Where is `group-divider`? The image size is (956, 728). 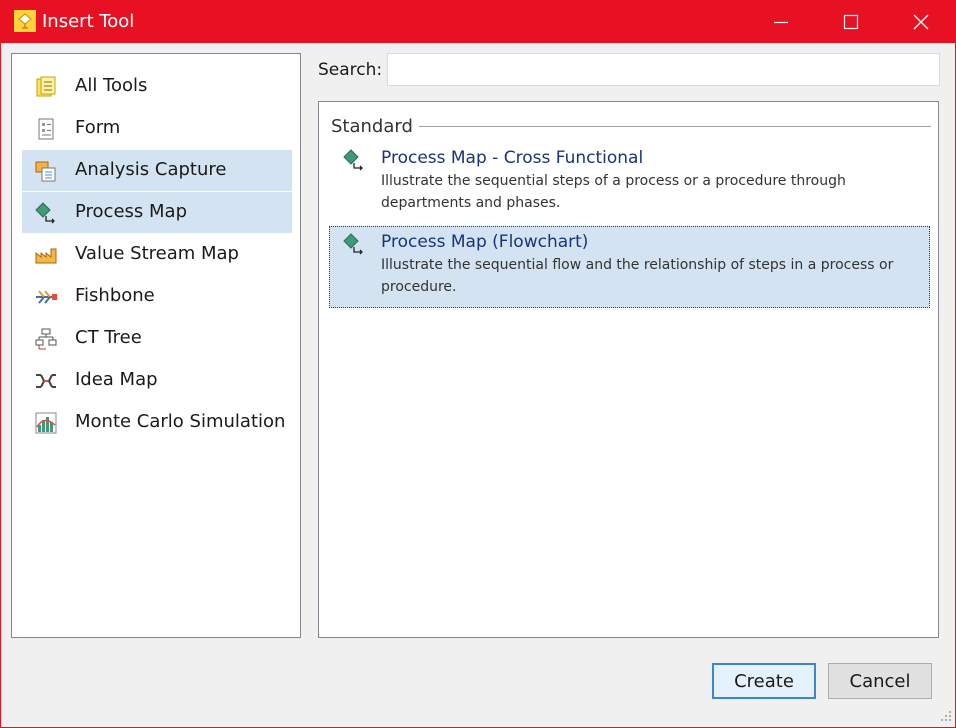 group-divider is located at coordinates (675, 126).